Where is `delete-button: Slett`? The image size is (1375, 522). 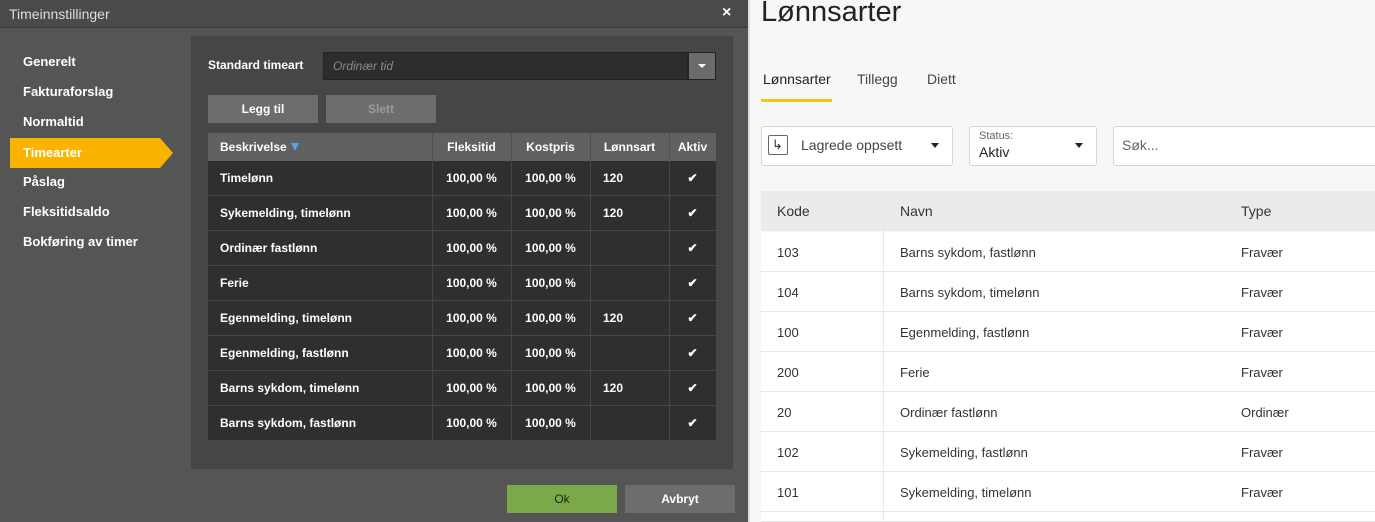 delete-button: Slett is located at coordinates (381, 109).